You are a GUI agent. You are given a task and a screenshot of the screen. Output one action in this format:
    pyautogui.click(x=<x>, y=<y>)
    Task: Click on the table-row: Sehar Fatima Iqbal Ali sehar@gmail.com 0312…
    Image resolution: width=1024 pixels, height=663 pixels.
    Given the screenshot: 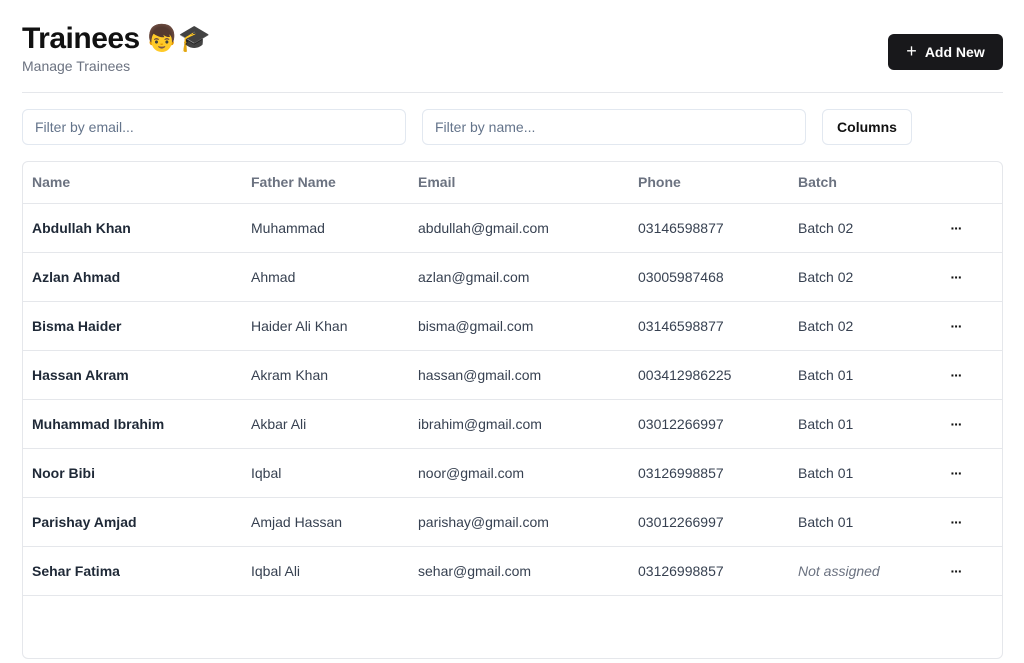 What is the action you would take?
    pyautogui.click(x=512, y=571)
    